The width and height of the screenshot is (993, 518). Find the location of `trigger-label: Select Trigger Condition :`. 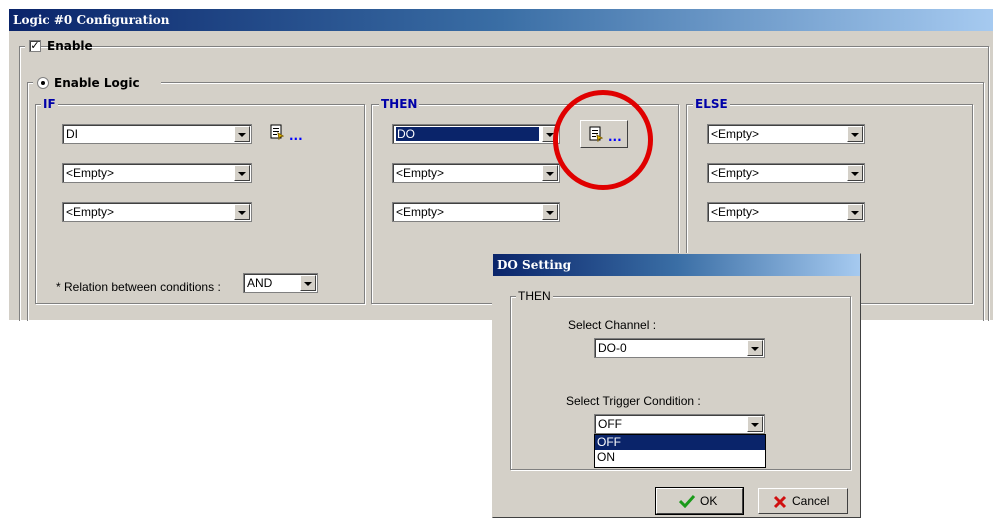

trigger-label: Select Trigger Condition : is located at coordinates (633, 401).